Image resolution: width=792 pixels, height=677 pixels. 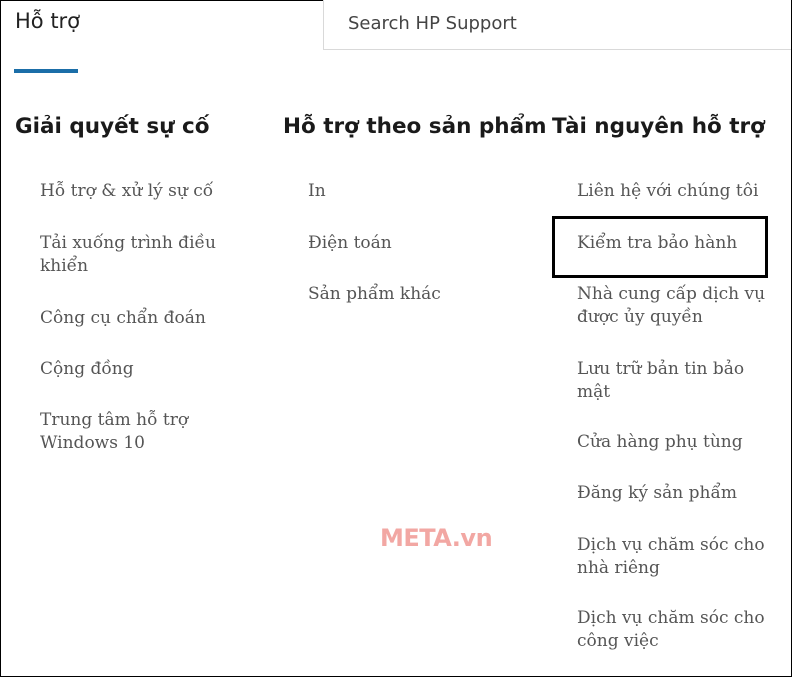 I want to click on link-home-care-services: Dịch vụ chăm sóc cho nhà riêng, so click(x=674, y=556).